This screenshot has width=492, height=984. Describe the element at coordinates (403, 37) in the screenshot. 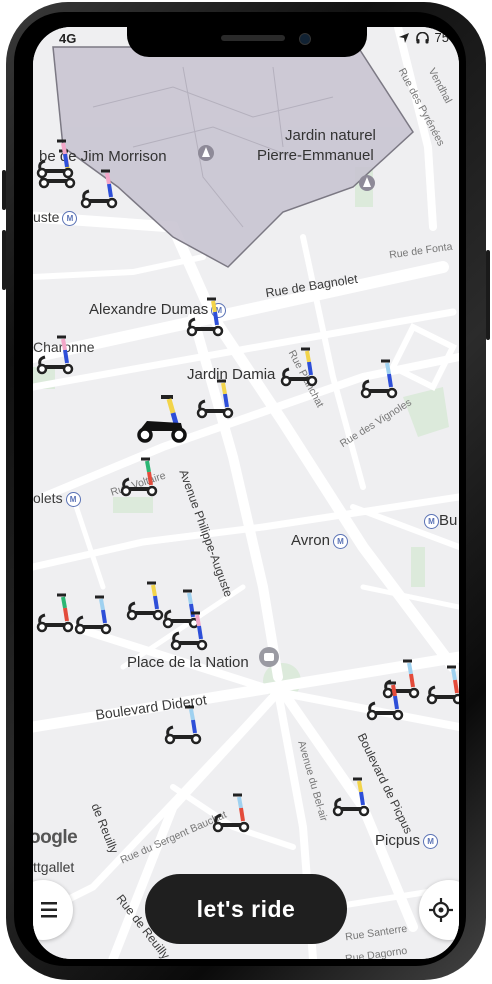

I see `location-arrow-icon` at that location.